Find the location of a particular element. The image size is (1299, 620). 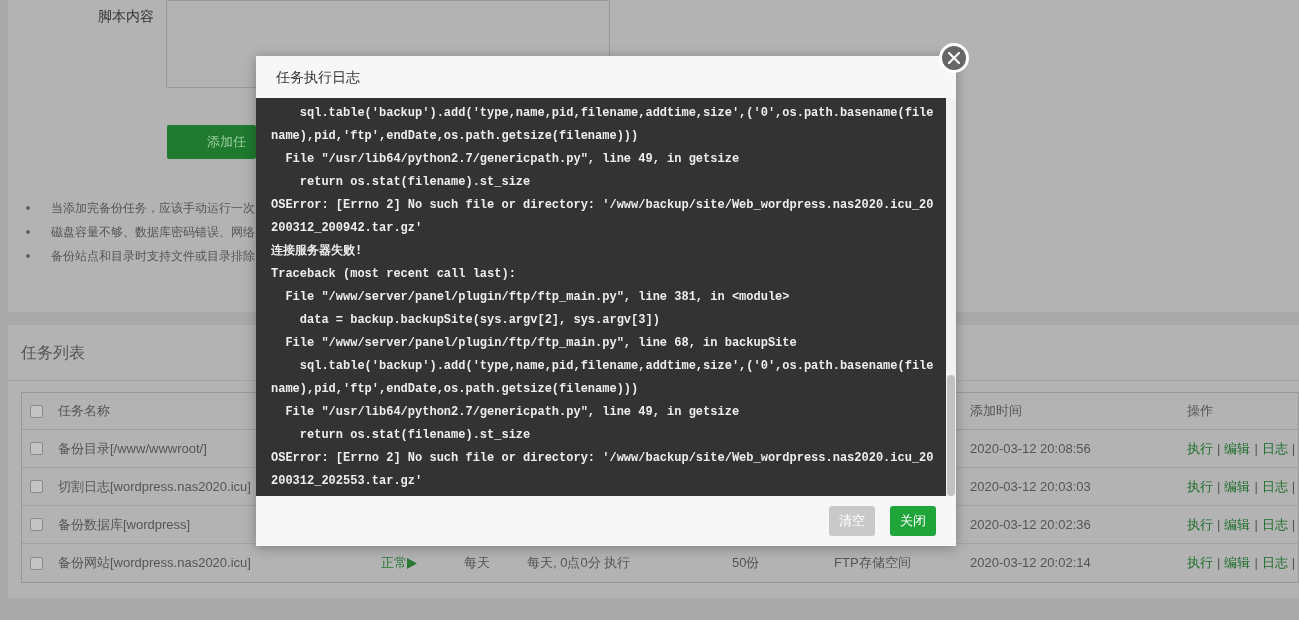

log-line: data = backup.backupSite(sys.argv[2], sys.argv[3]) is located at coordinates (479, 320).